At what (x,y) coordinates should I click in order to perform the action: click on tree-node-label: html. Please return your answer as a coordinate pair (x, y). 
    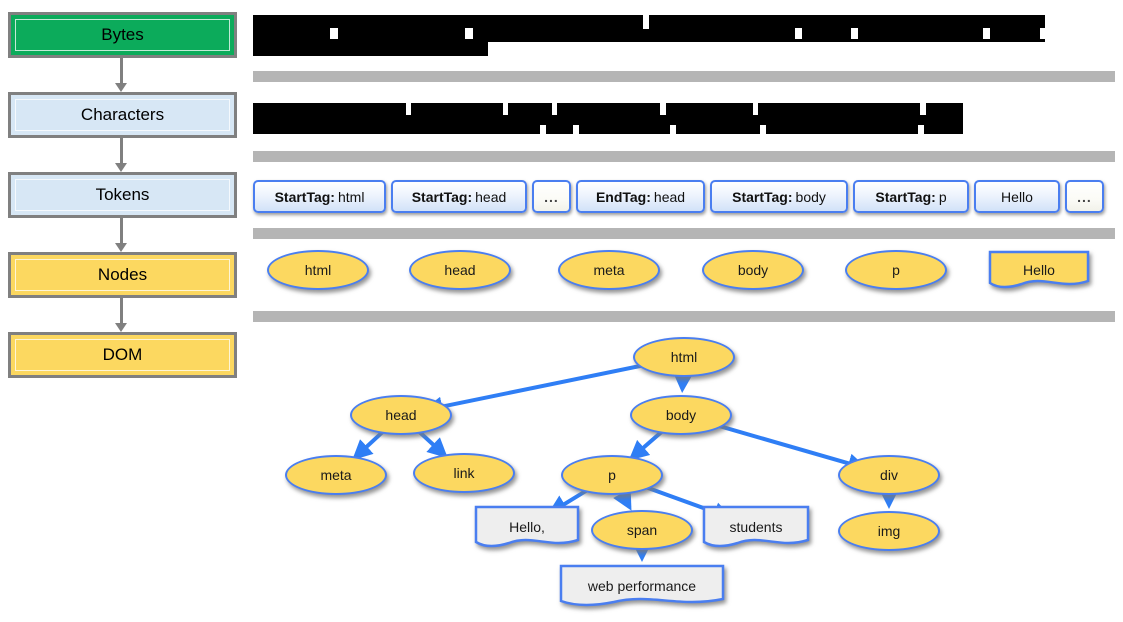
    Looking at the image, I should click on (684, 357).